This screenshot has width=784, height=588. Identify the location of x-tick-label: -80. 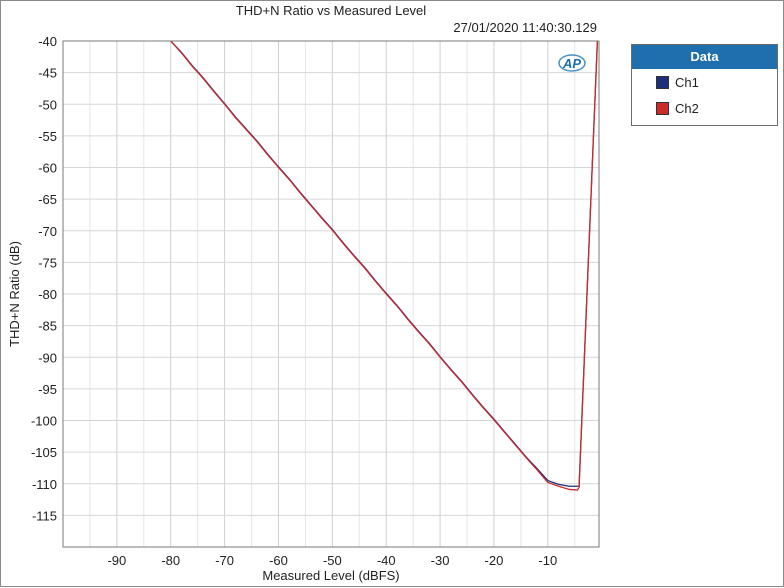
(170, 560).